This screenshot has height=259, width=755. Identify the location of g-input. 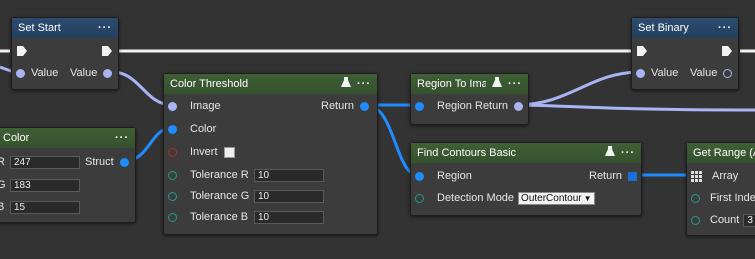
(45, 185).